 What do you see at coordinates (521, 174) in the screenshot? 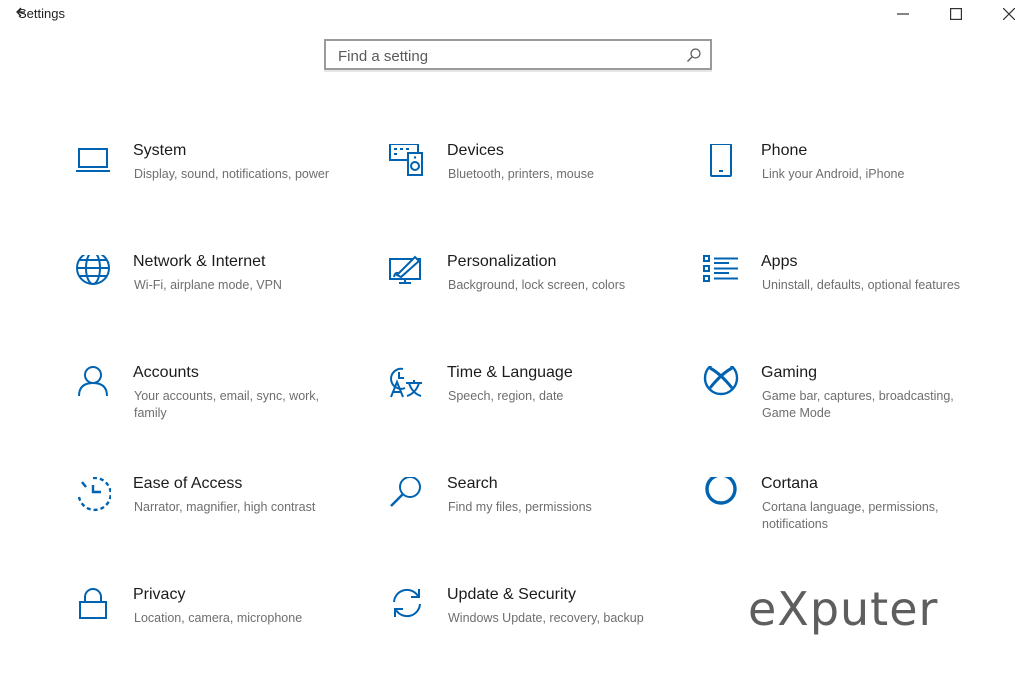
I see `tile-description: Bluetooth, printers, mouse` at bounding box center [521, 174].